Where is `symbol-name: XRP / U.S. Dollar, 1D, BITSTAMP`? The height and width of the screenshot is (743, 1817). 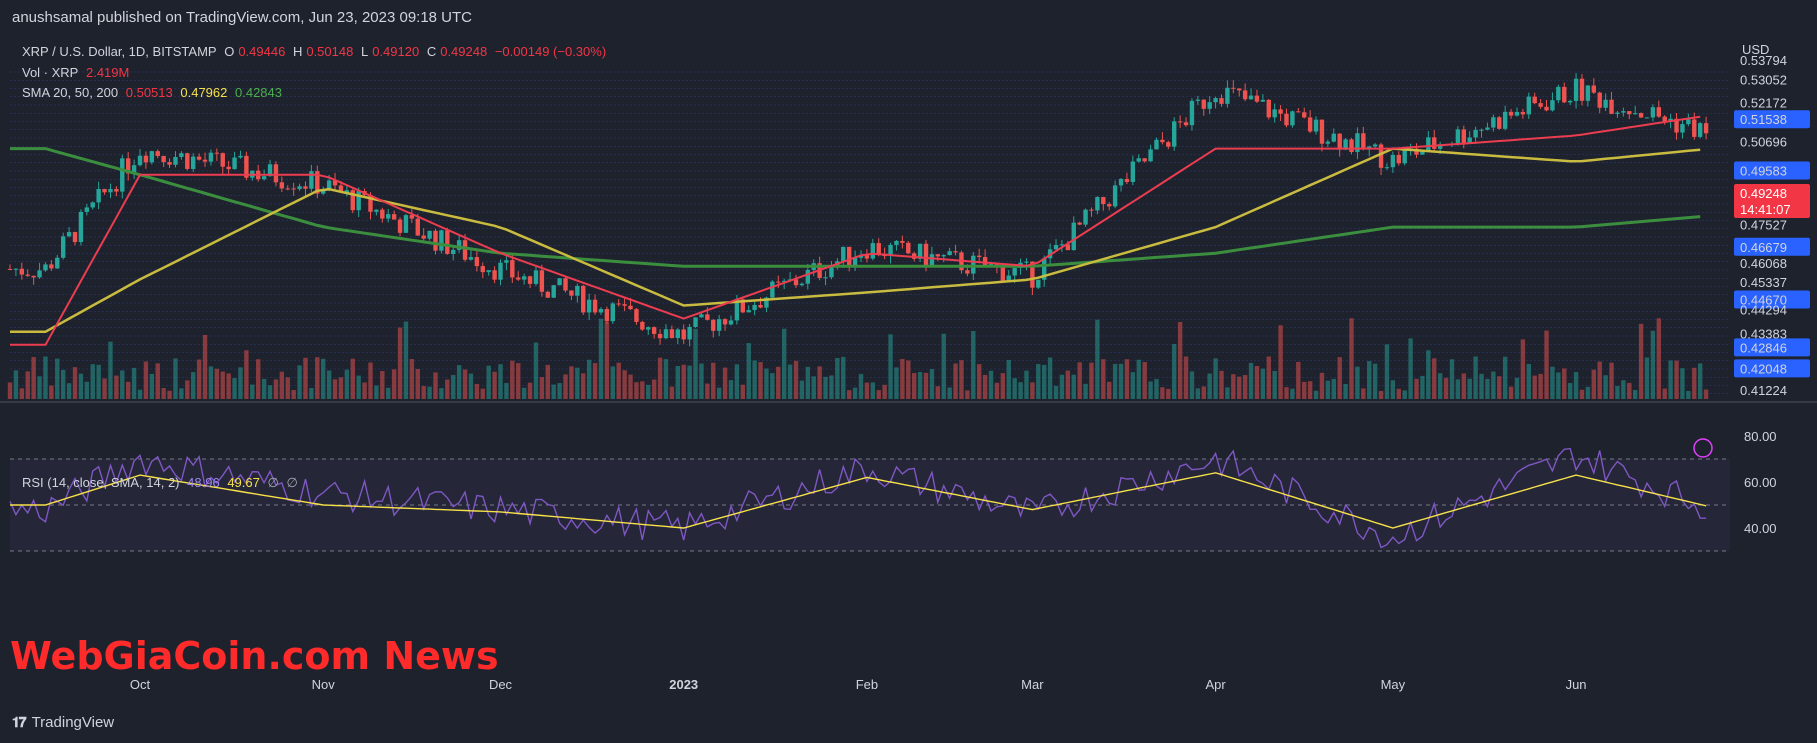
symbol-name: XRP / U.S. Dollar, 1D, BITSTAMP is located at coordinates (119, 51).